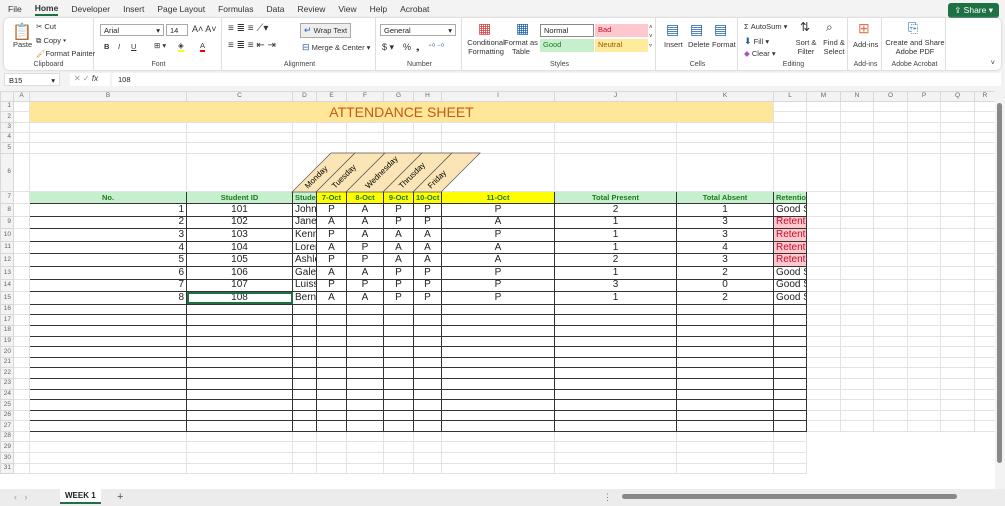  I want to click on row-header-16: 16, so click(7, 309).